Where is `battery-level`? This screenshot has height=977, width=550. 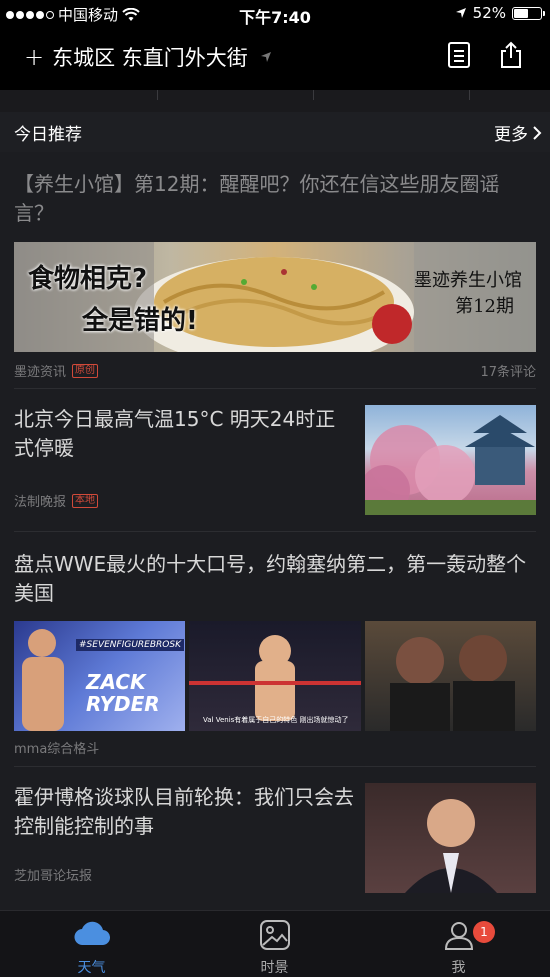 battery-level is located at coordinates (521, 13).